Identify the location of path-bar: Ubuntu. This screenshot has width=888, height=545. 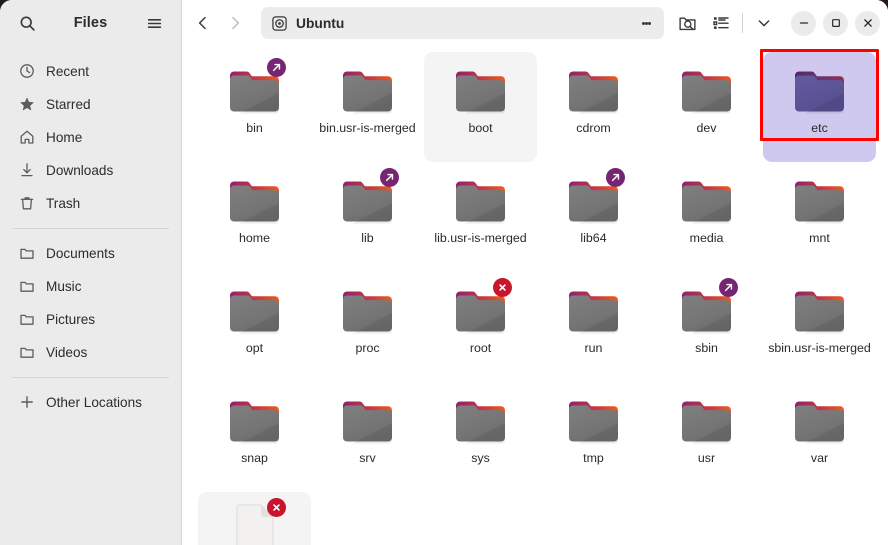
(462, 23).